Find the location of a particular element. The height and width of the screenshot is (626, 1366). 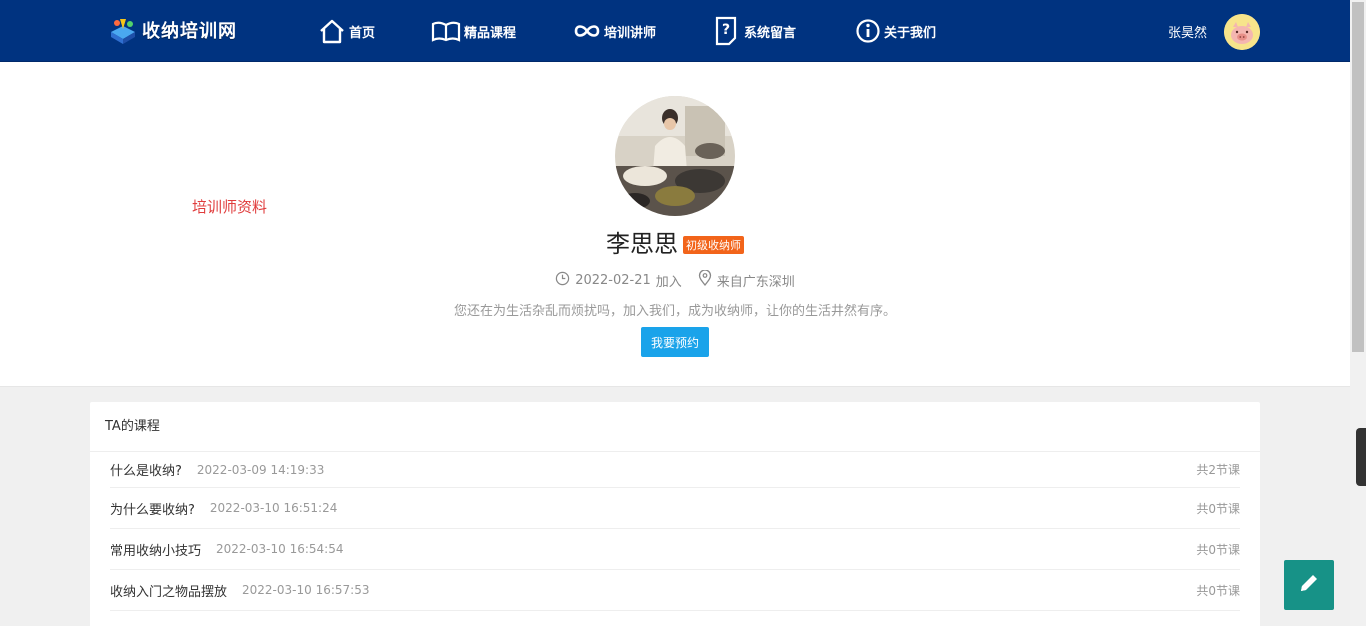

question-icon: ? is located at coordinates (727, 31).